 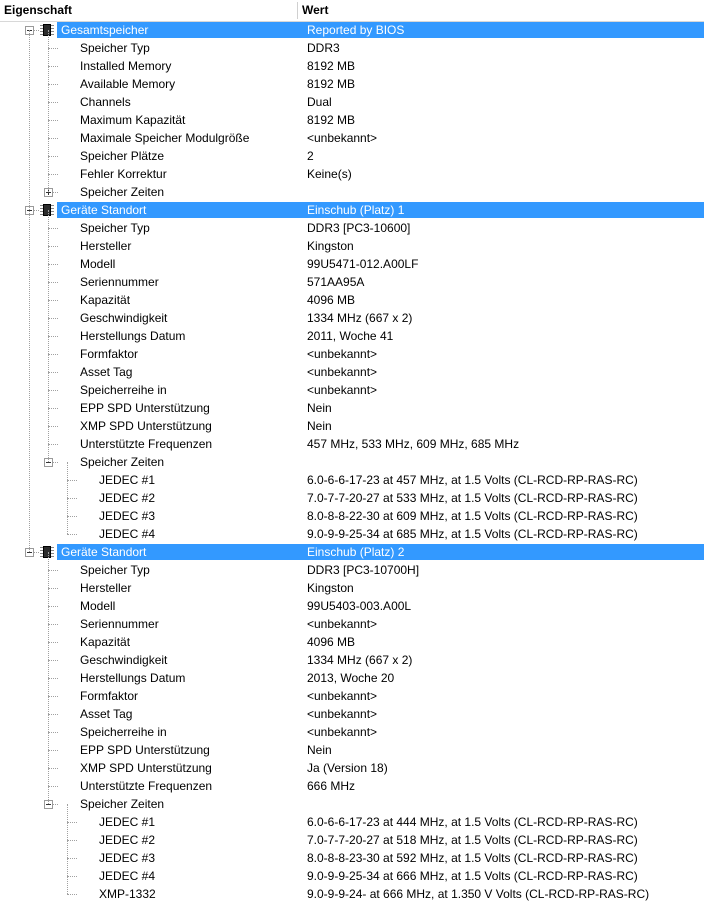 I want to click on tree-row: Fehler Korrektur Keine(s), so click(x=352, y=174).